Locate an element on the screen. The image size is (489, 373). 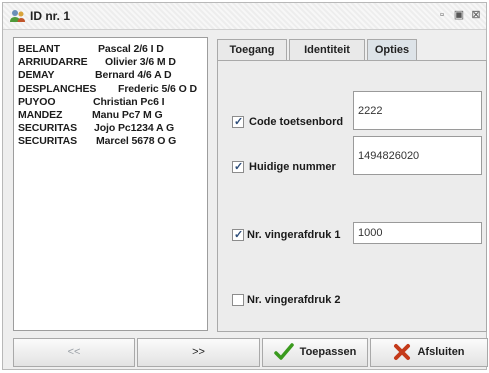
users-icon is located at coordinates (17, 16).